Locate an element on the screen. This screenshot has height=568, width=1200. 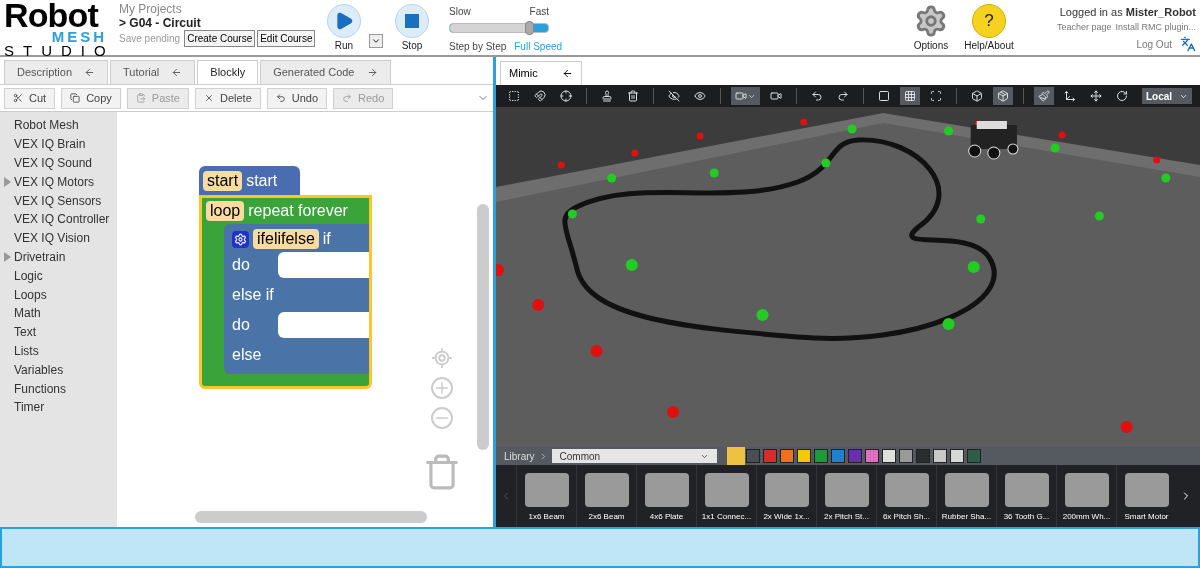
toolbox-category: Timer is located at coordinates (58, 407).